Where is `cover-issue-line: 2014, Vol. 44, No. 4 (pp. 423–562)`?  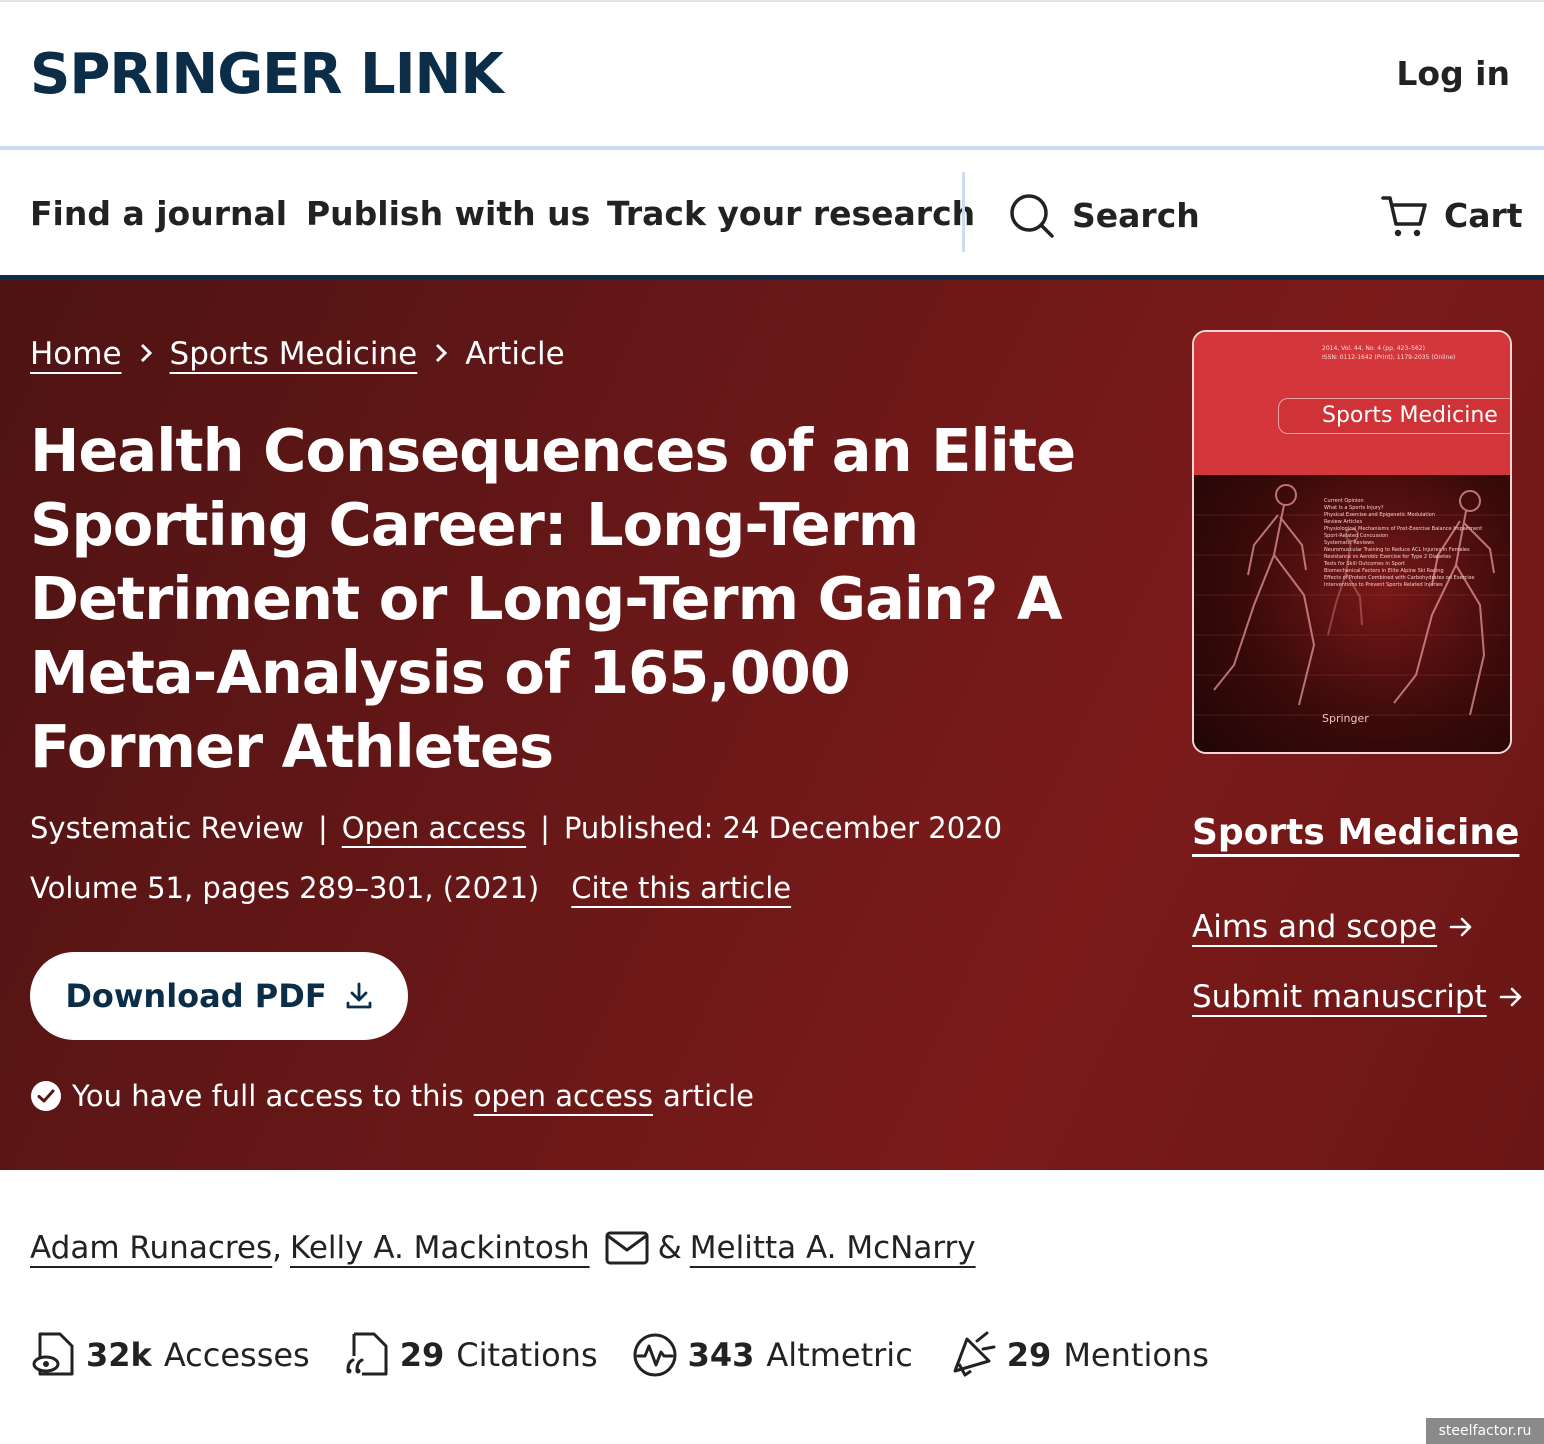
cover-issue-line: 2014, Vol. 44, No. 4 (pp. 423–562) is located at coordinates (1373, 348).